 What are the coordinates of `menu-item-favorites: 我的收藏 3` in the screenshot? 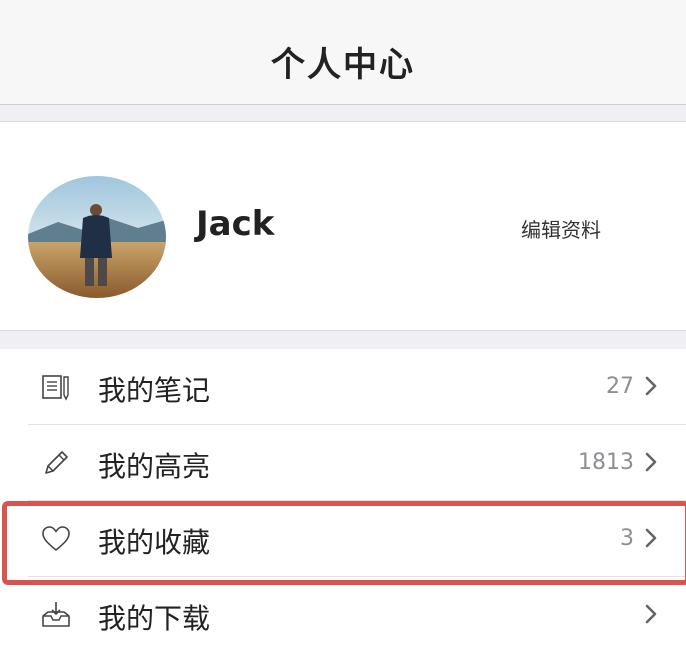 It's located at (343, 539).